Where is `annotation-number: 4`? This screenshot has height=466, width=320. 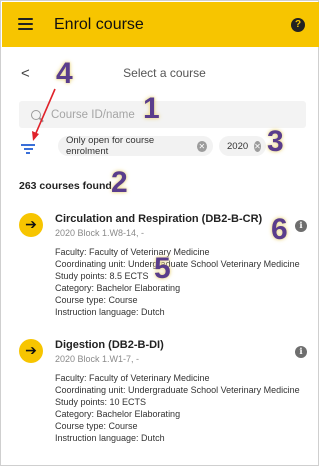
annotation-number: 4 is located at coordinates (64, 73).